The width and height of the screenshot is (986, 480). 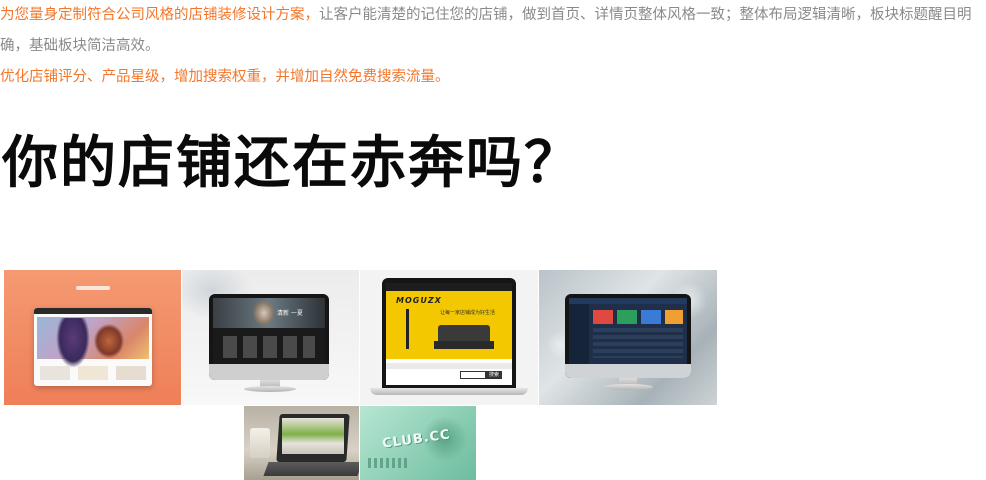 I want to click on showcase-tile-laptop-yellow: MOGUZX 让每一家店铺成为好生活 搜索, so click(x=449, y=337).